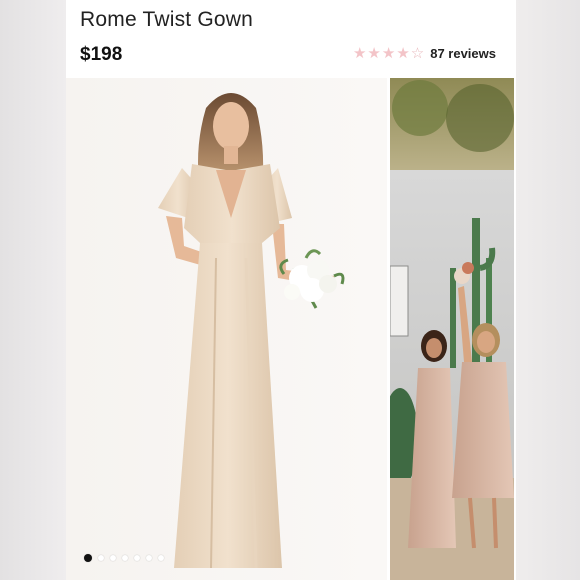 Image resolution: width=580 pixels, height=580 pixels. Describe the element at coordinates (548, 290) in the screenshot. I see `right-background` at that location.